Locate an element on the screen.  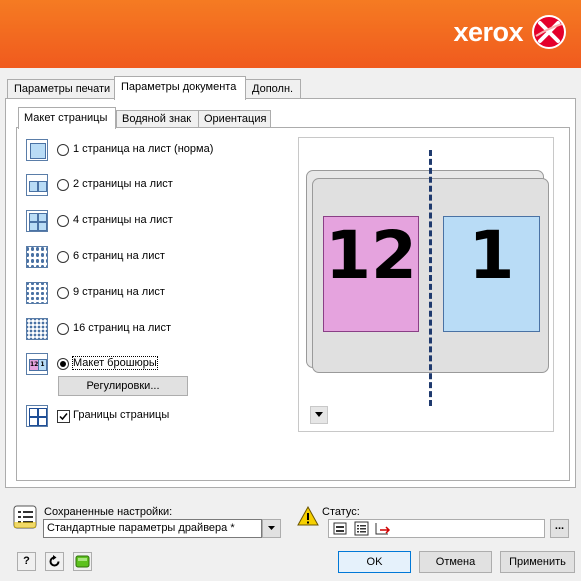
layout-9-up-label: 9 страниц на лист is located at coordinates (119, 292).